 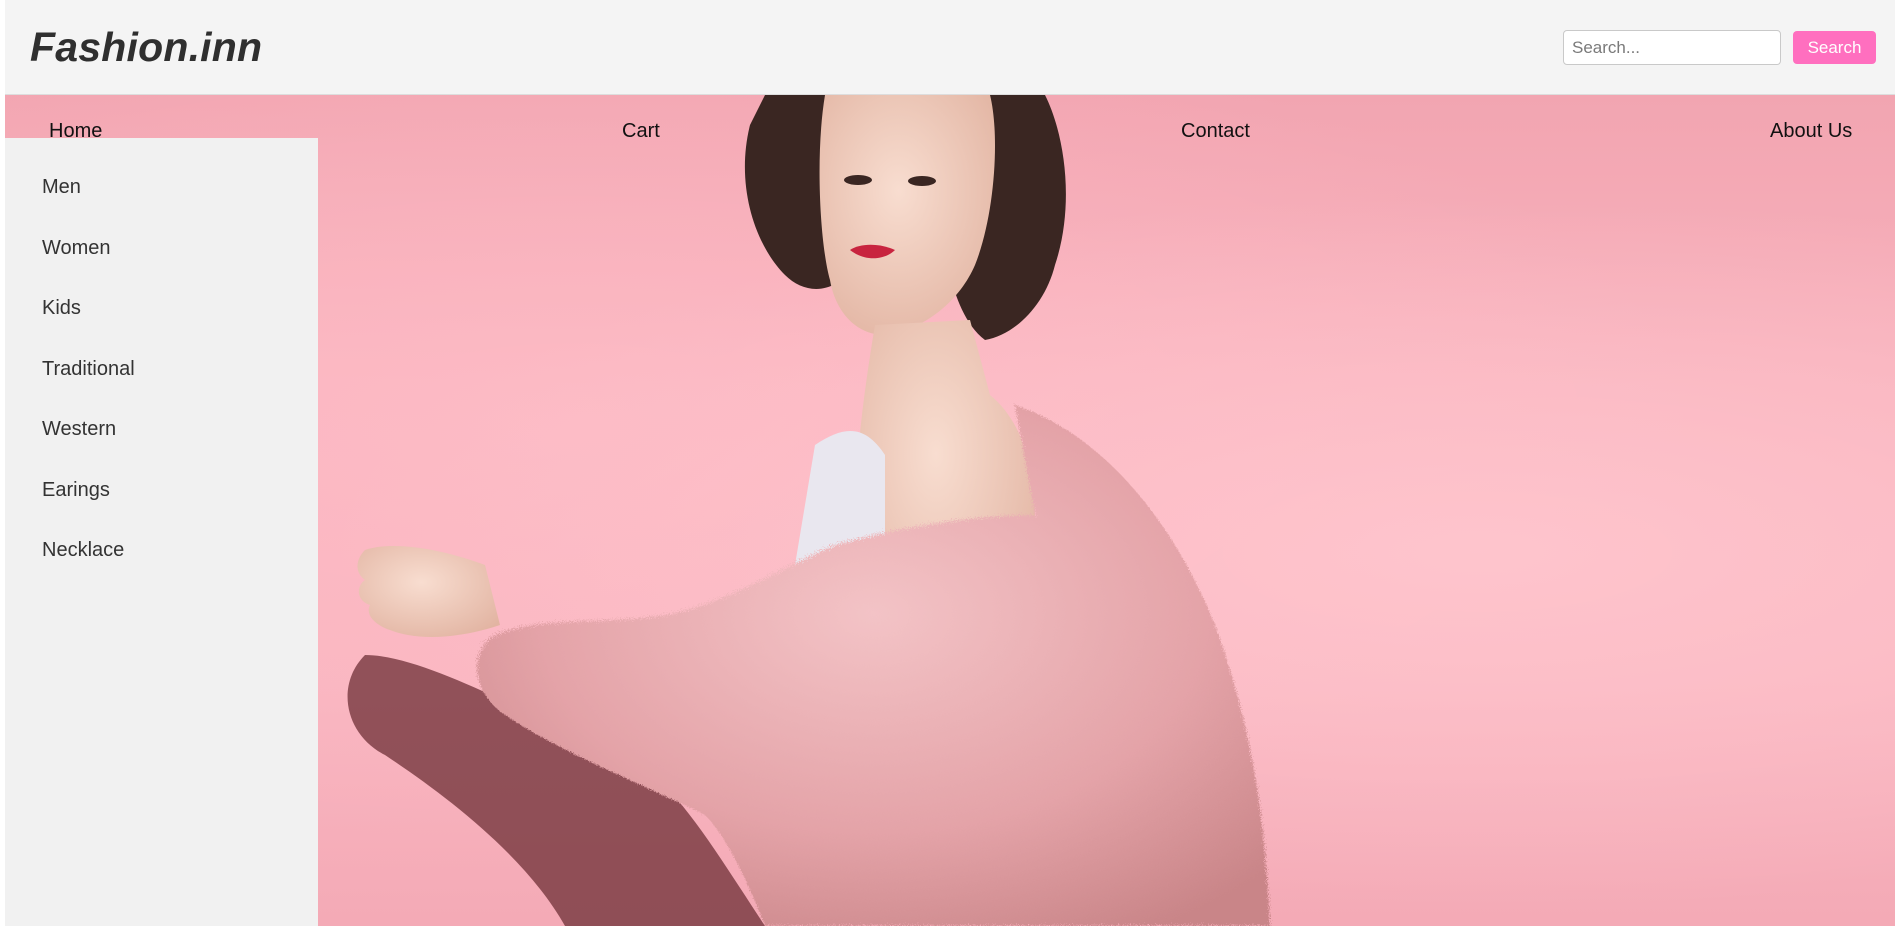 I want to click on search-button: Search, so click(x=1834, y=47).